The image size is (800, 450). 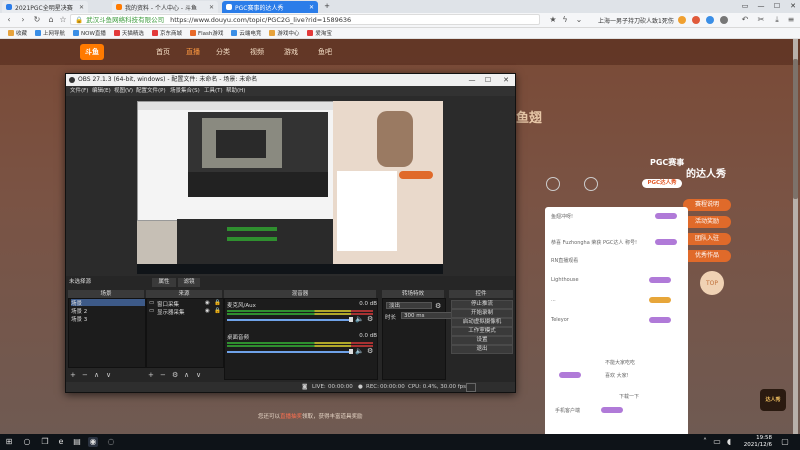 What do you see at coordinates (111, 442) in the screenshot?
I see `app-icon: ◌` at bounding box center [111, 442].